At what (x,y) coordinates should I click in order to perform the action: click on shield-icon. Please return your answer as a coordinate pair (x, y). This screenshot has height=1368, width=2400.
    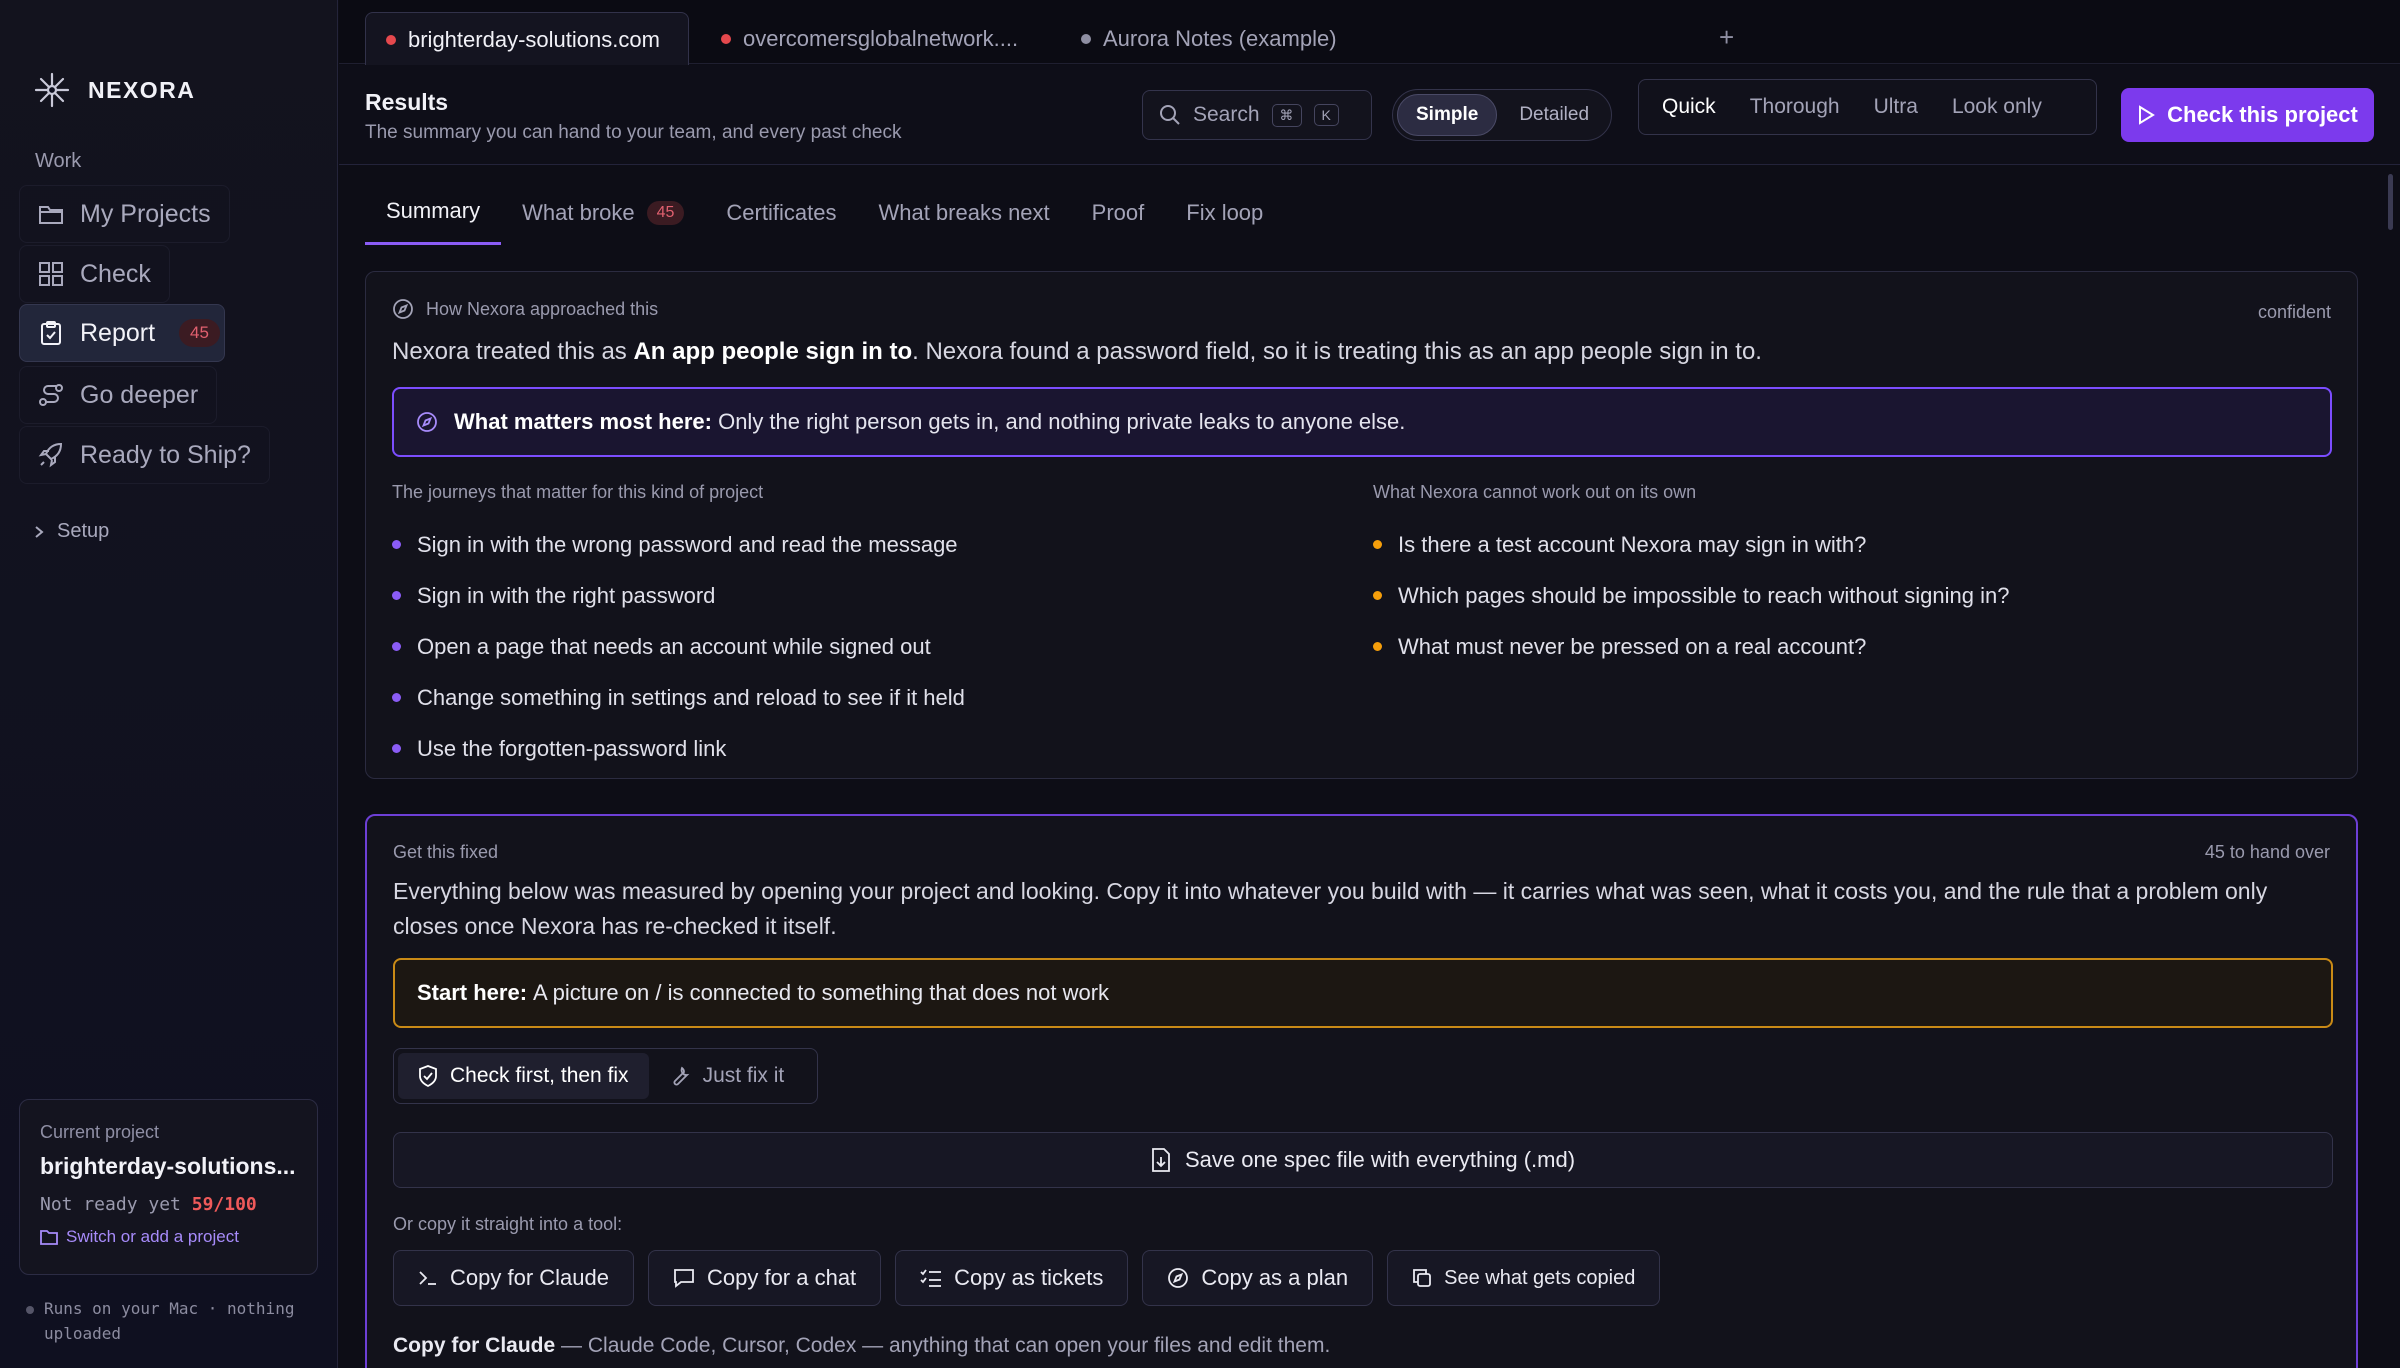
    Looking at the image, I should click on (428, 1076).